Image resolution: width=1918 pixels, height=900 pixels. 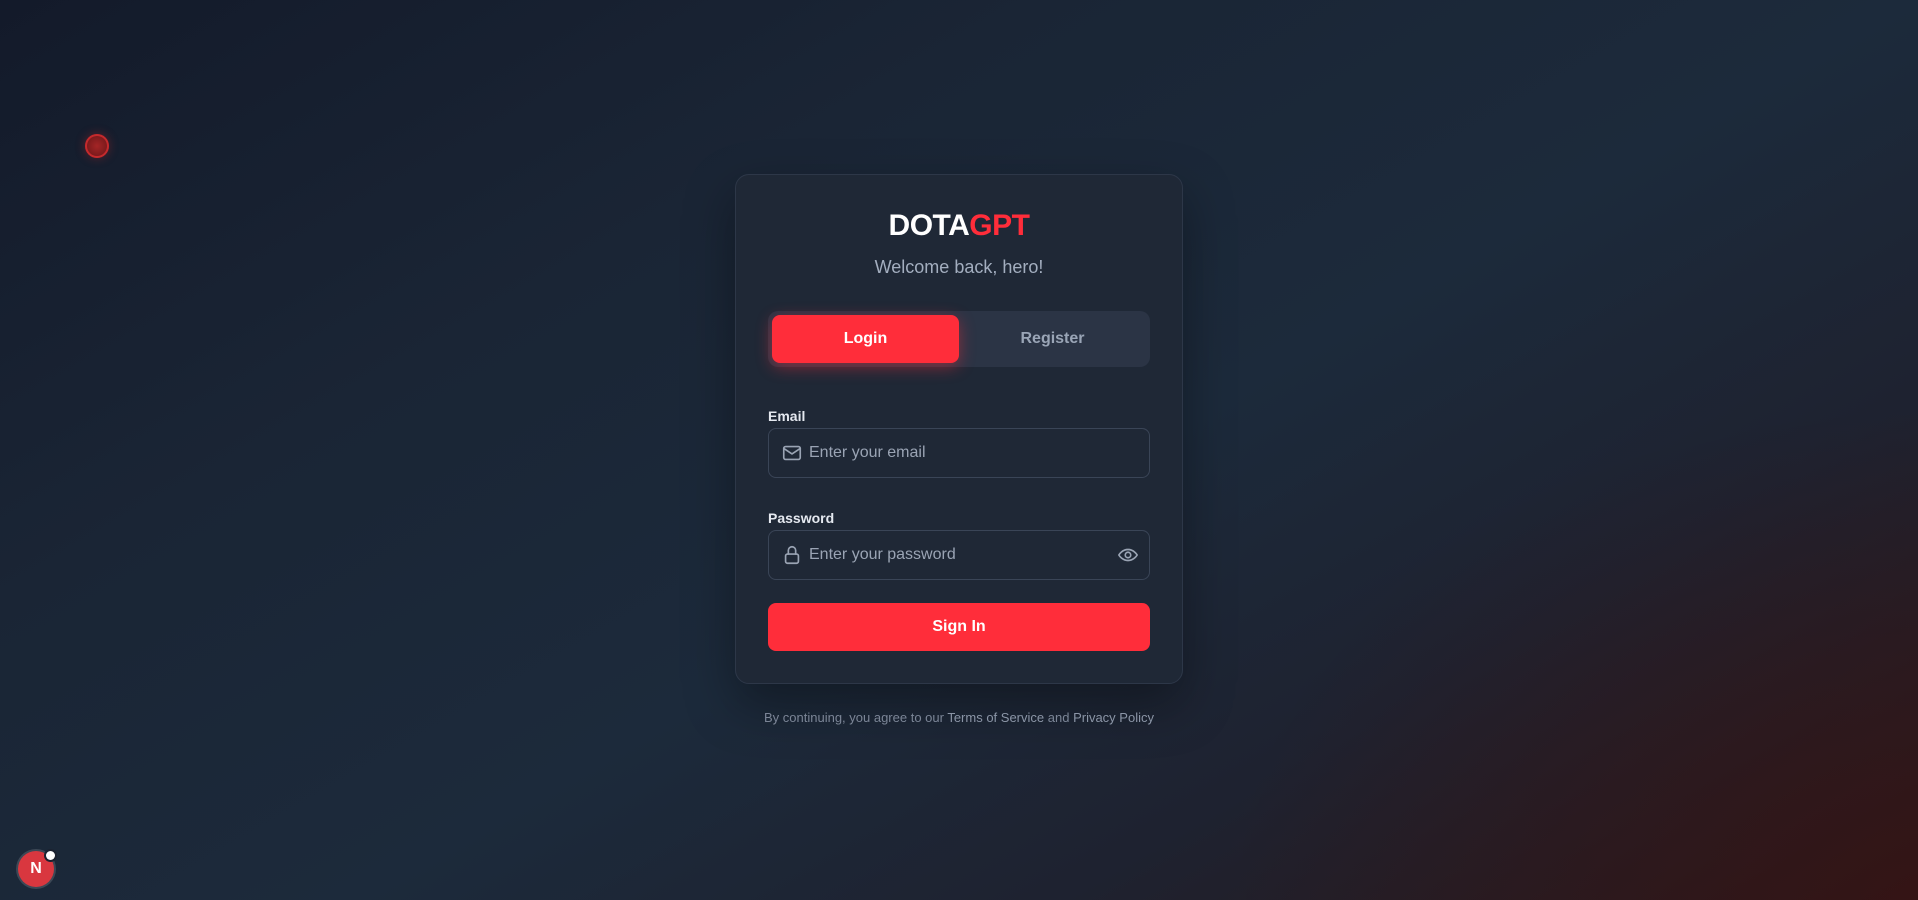 What do you see at coordinates (792, 555) in the screenshot?
I see `lock-icon` at bounding box center [792, 555].